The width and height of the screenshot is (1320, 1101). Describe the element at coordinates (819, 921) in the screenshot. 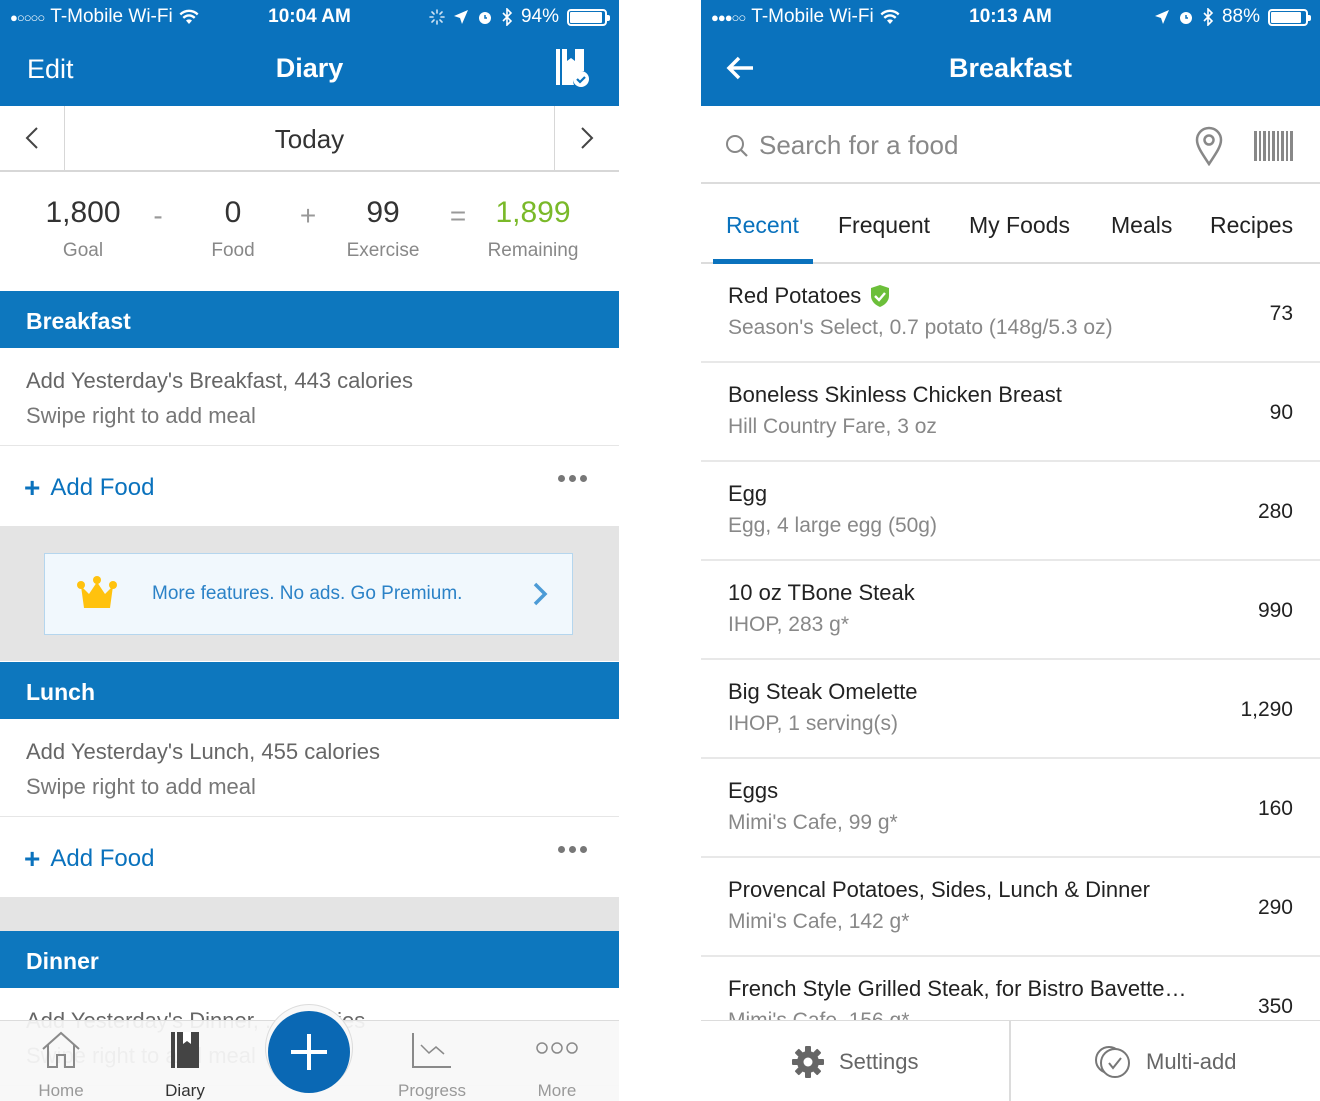

I see `food-description: Mimi's Cafe, 142 g*` at that location.